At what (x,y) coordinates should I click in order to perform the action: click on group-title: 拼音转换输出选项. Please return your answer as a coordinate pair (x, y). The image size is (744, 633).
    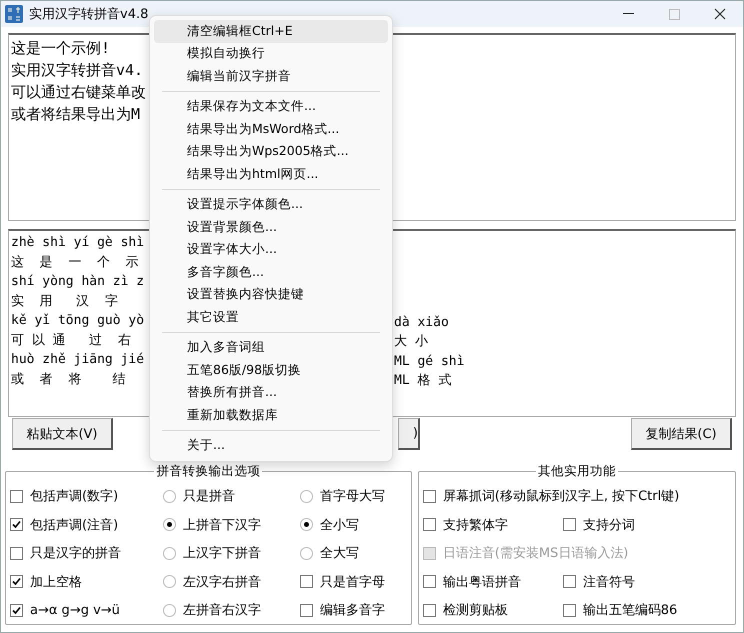
    Looking at the image, I should click on (208, 471).